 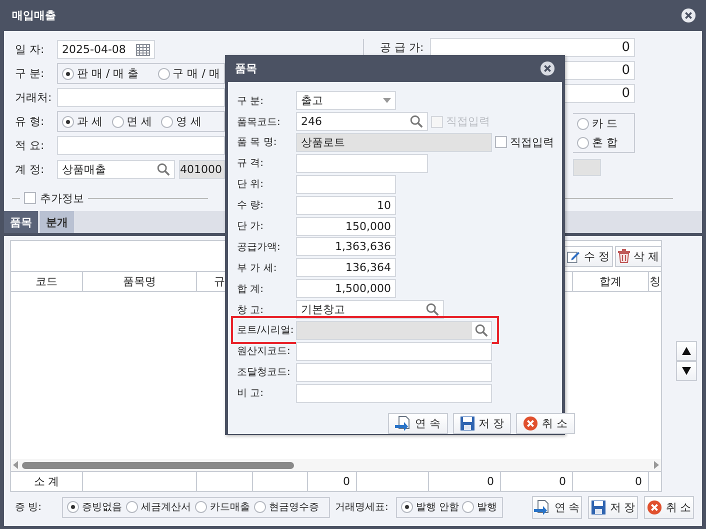 I want to click on radio-label: 발행, so click(x=487, y=507).